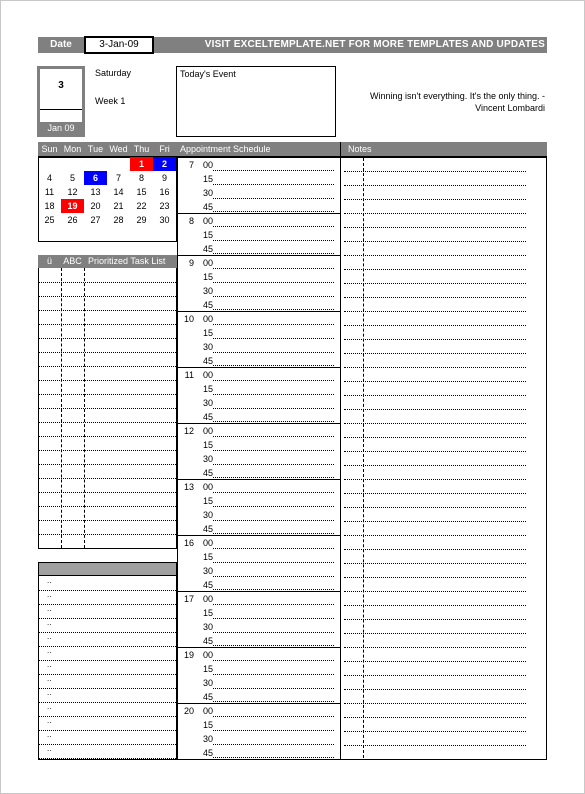 The width and height of the screenshot is (585, 794). I want to click on time-slot: 8 00, so click(259, 221).